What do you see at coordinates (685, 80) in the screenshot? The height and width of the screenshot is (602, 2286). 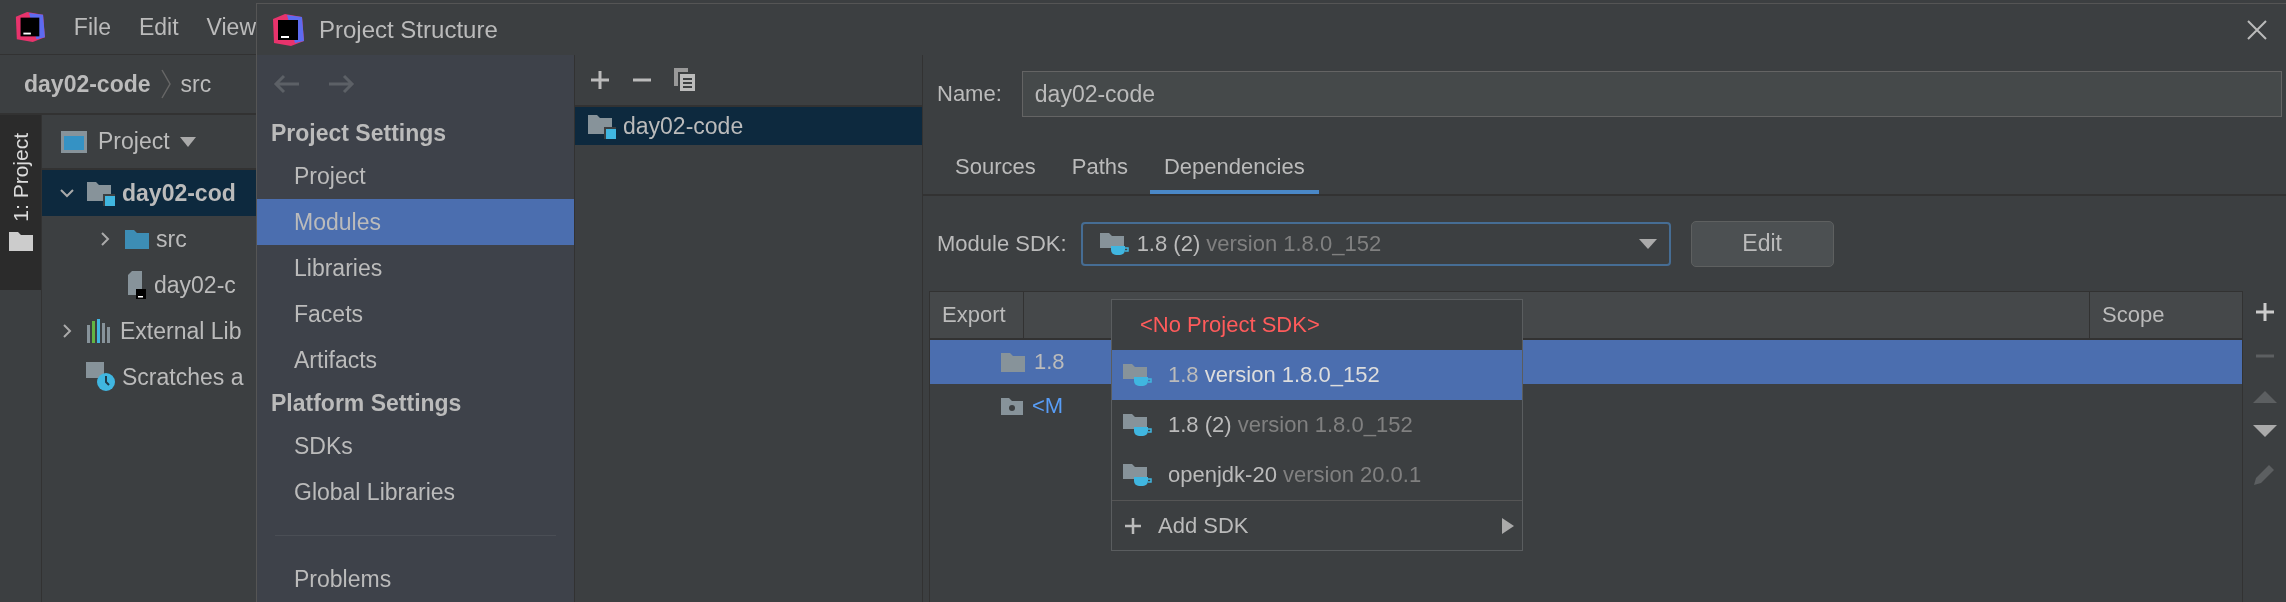 I see `copy-icon` at bounding box center [685, 80].